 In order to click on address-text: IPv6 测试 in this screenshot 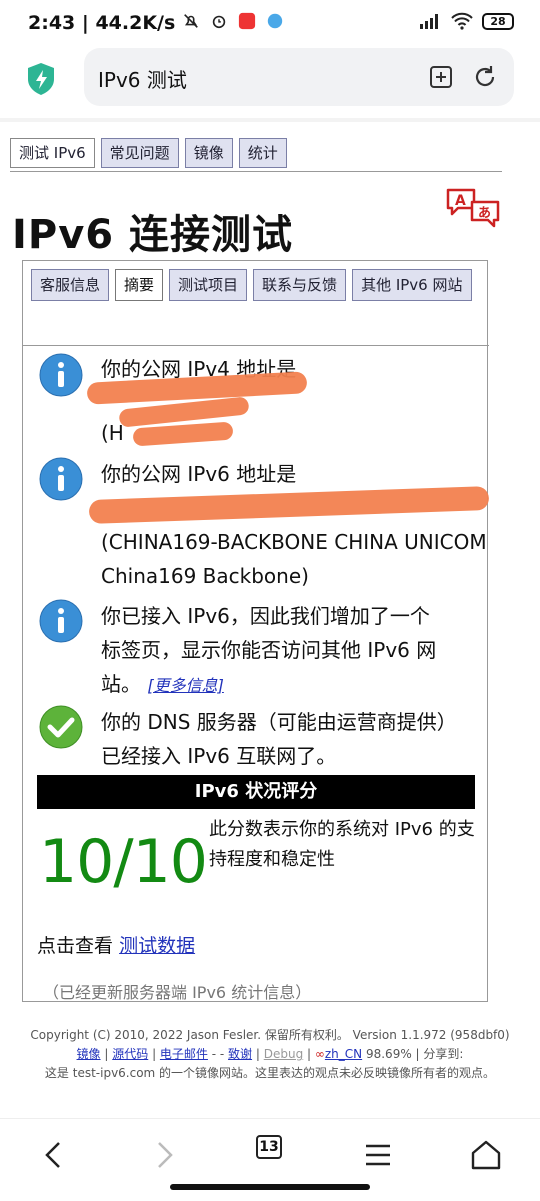, I will do `click(142, 78)`.